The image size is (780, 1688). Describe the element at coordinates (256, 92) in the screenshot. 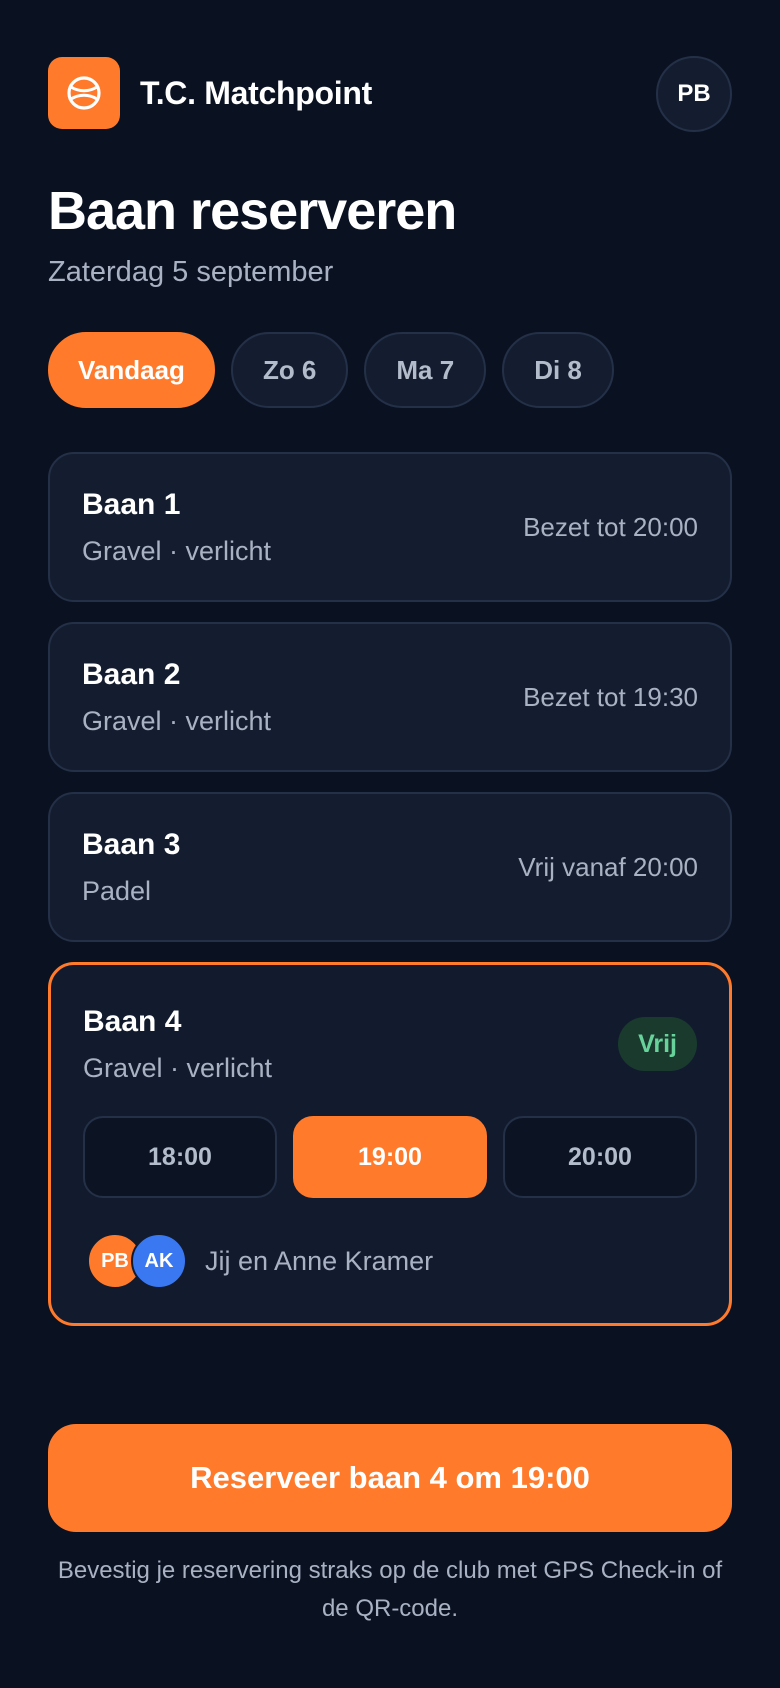

I see `club-name: T.C. Matchpoint` at that location.